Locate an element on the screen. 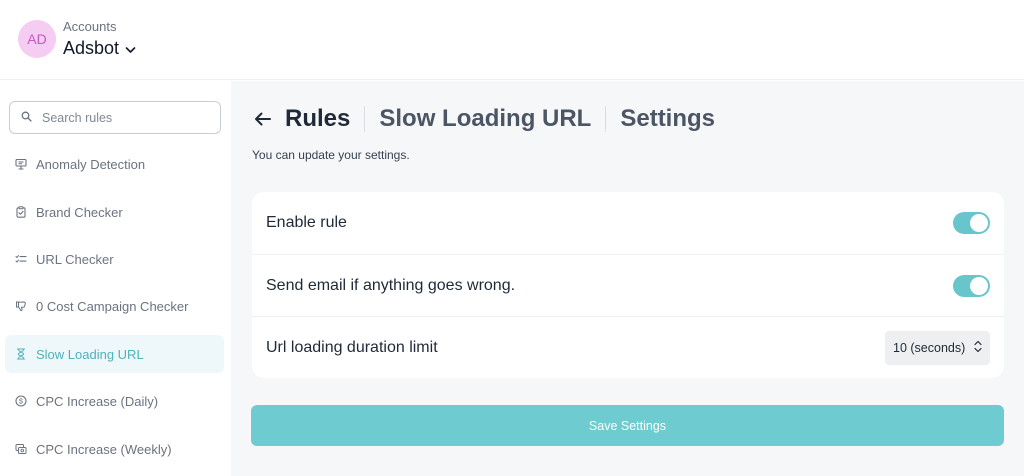  sidebar-item-label: CPC Increase (Weekly) is located at coordinates (104, 449).